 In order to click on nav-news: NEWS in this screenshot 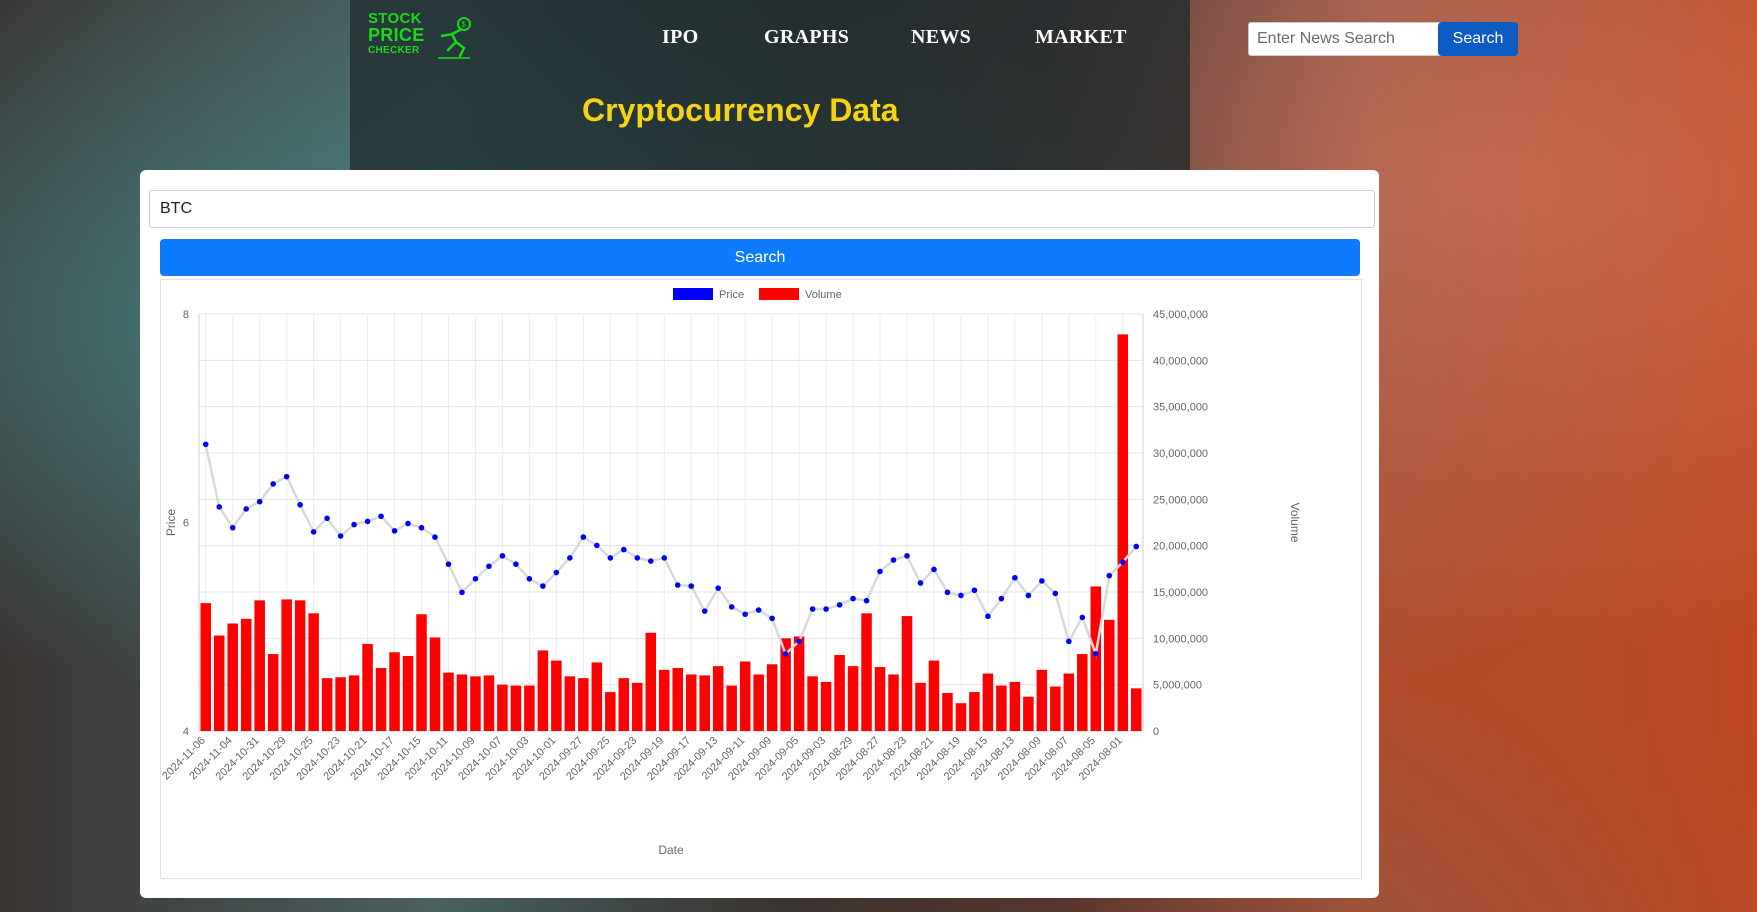, I will do `click(941, 37)`.